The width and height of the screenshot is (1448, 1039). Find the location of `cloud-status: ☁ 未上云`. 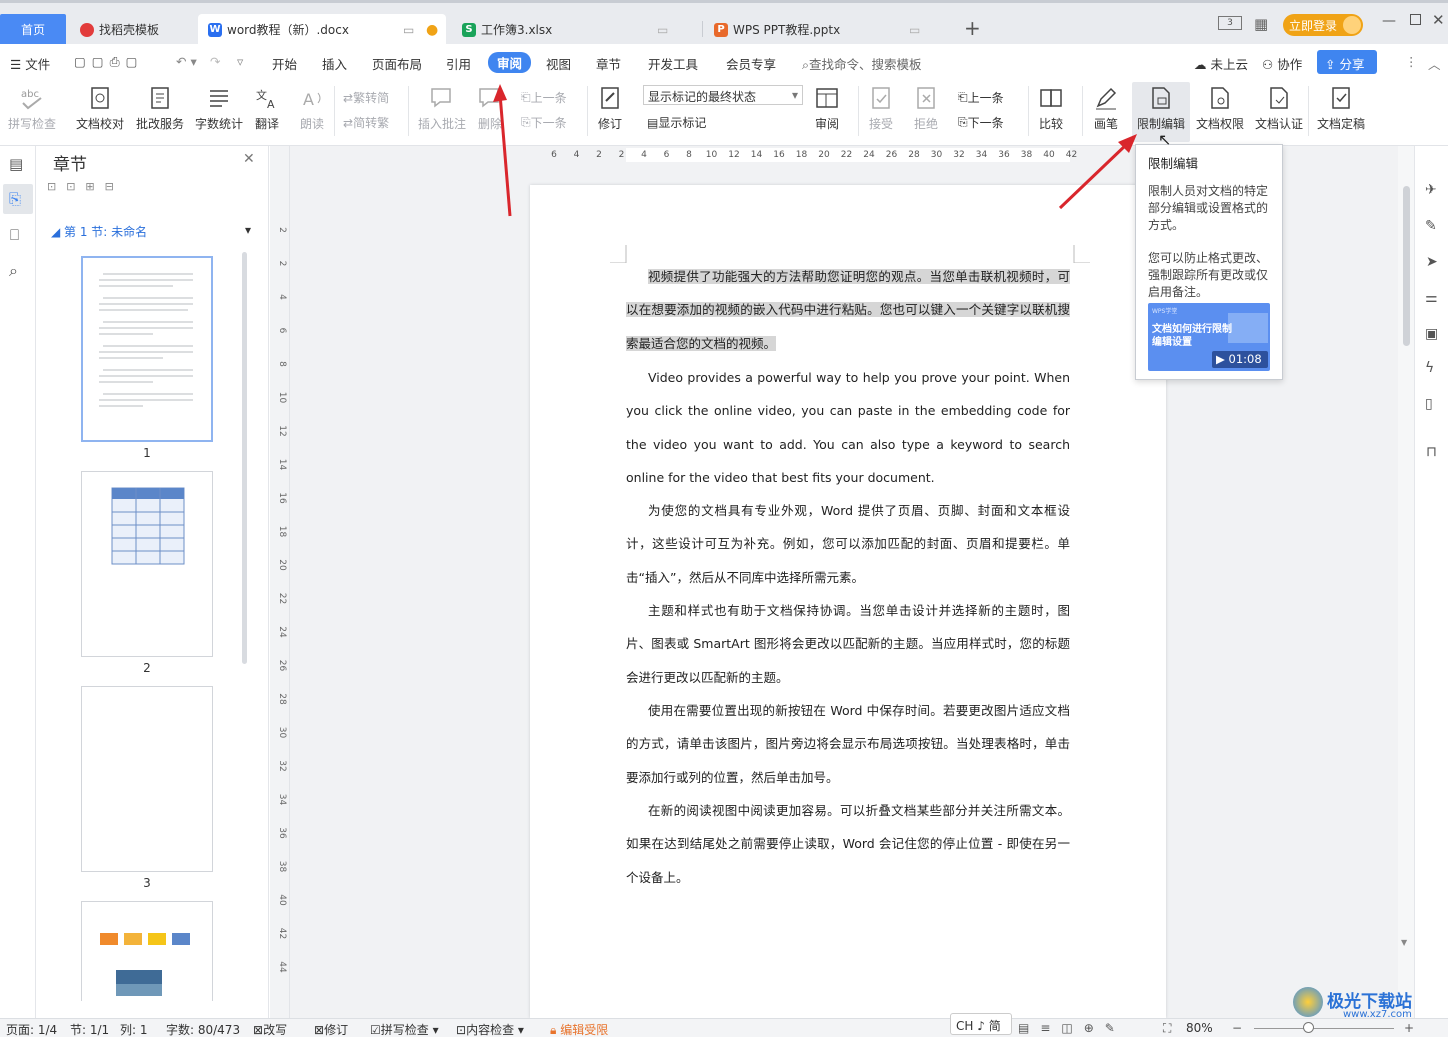

cloud-status: ☁ 未上云 is located at coordinates (1221, 63).